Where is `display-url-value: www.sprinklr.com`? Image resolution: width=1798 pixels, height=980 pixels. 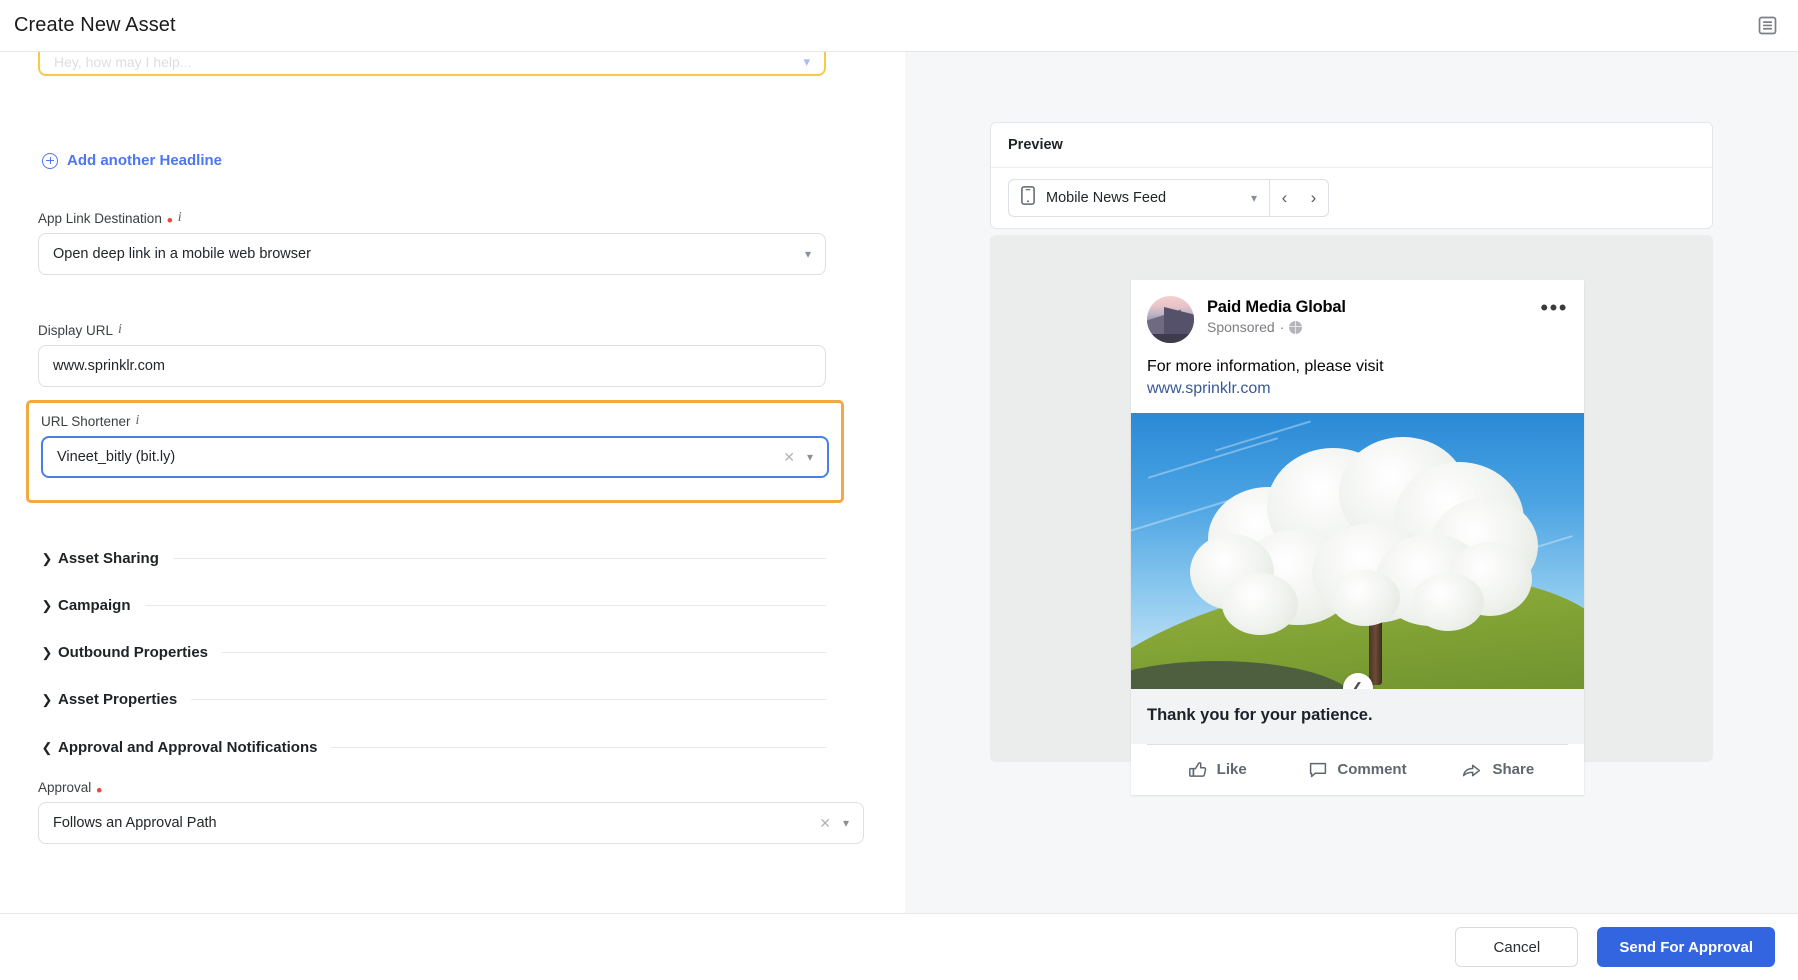 display-url-value: www.sprinklr.com is located at coordinates (109, 366).